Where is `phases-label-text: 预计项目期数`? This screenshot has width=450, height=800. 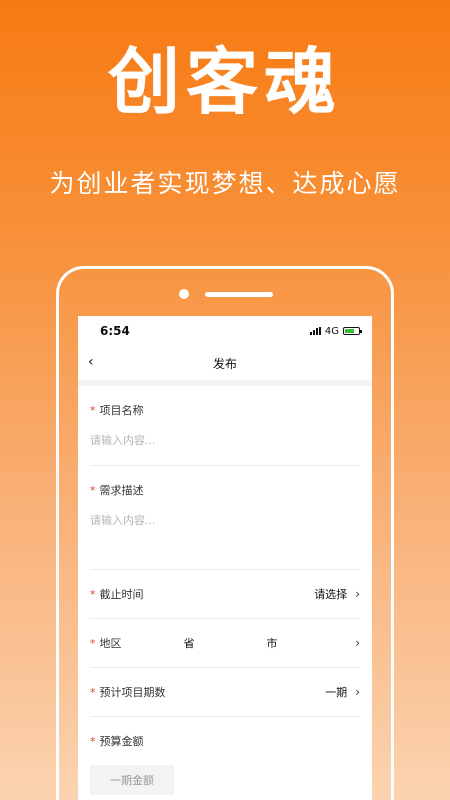
phases-label-text: 预计项目期数 is located at coordinates (132, 692).